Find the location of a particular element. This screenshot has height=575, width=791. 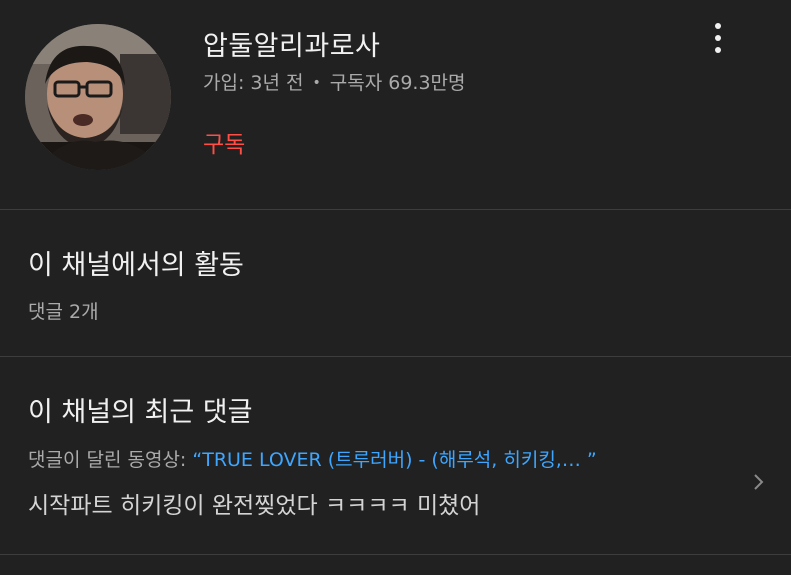

channel-meta: 가입: 3년 전 • 구독자 69.3만명 is located at coordinates (334, 81).